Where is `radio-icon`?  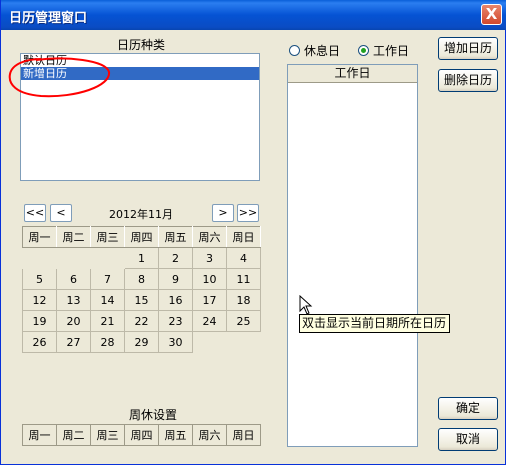 radio-icon is located at coordinates (294, 50).